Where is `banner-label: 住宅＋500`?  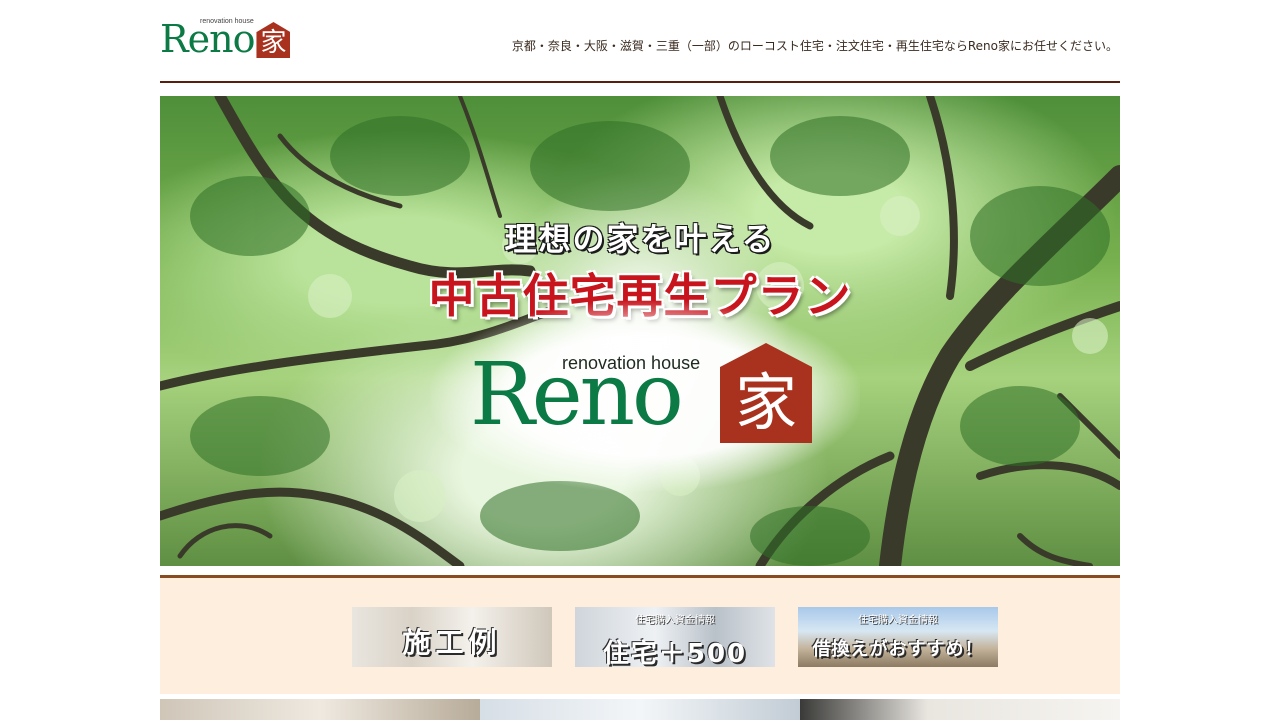
banner-label: 住宅＋500 is located at coordinates (675, 653).